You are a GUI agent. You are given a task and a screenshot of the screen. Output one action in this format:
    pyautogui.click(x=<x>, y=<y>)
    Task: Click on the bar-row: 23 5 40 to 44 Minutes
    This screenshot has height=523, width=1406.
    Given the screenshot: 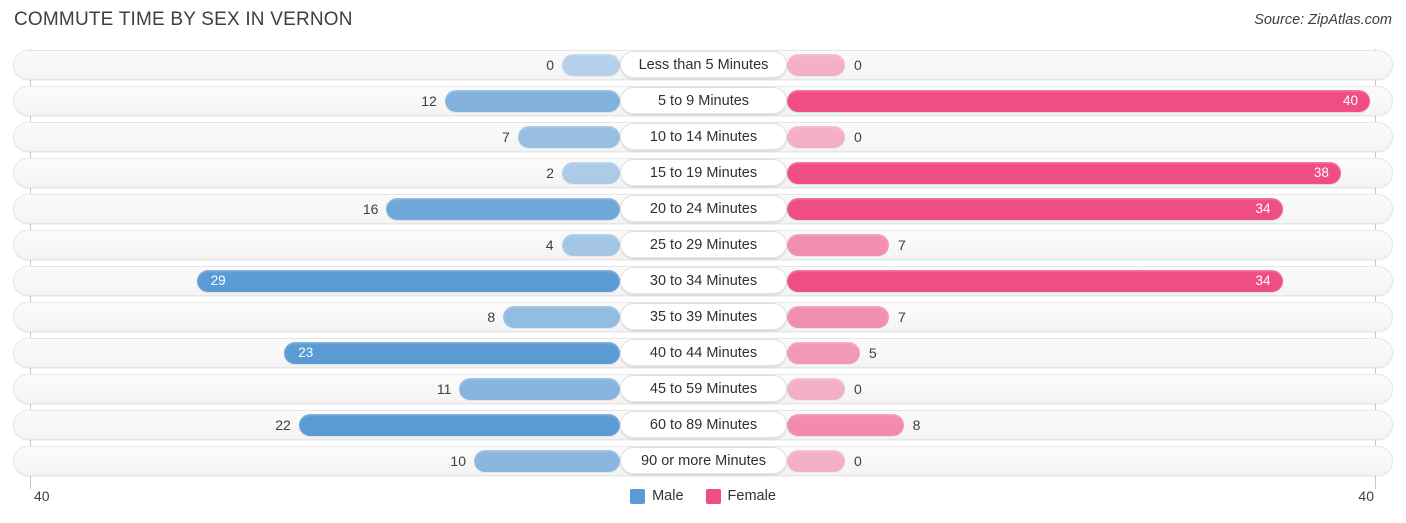 What is the action you would take?
    pyautogui.click(x=703, y=353)
    